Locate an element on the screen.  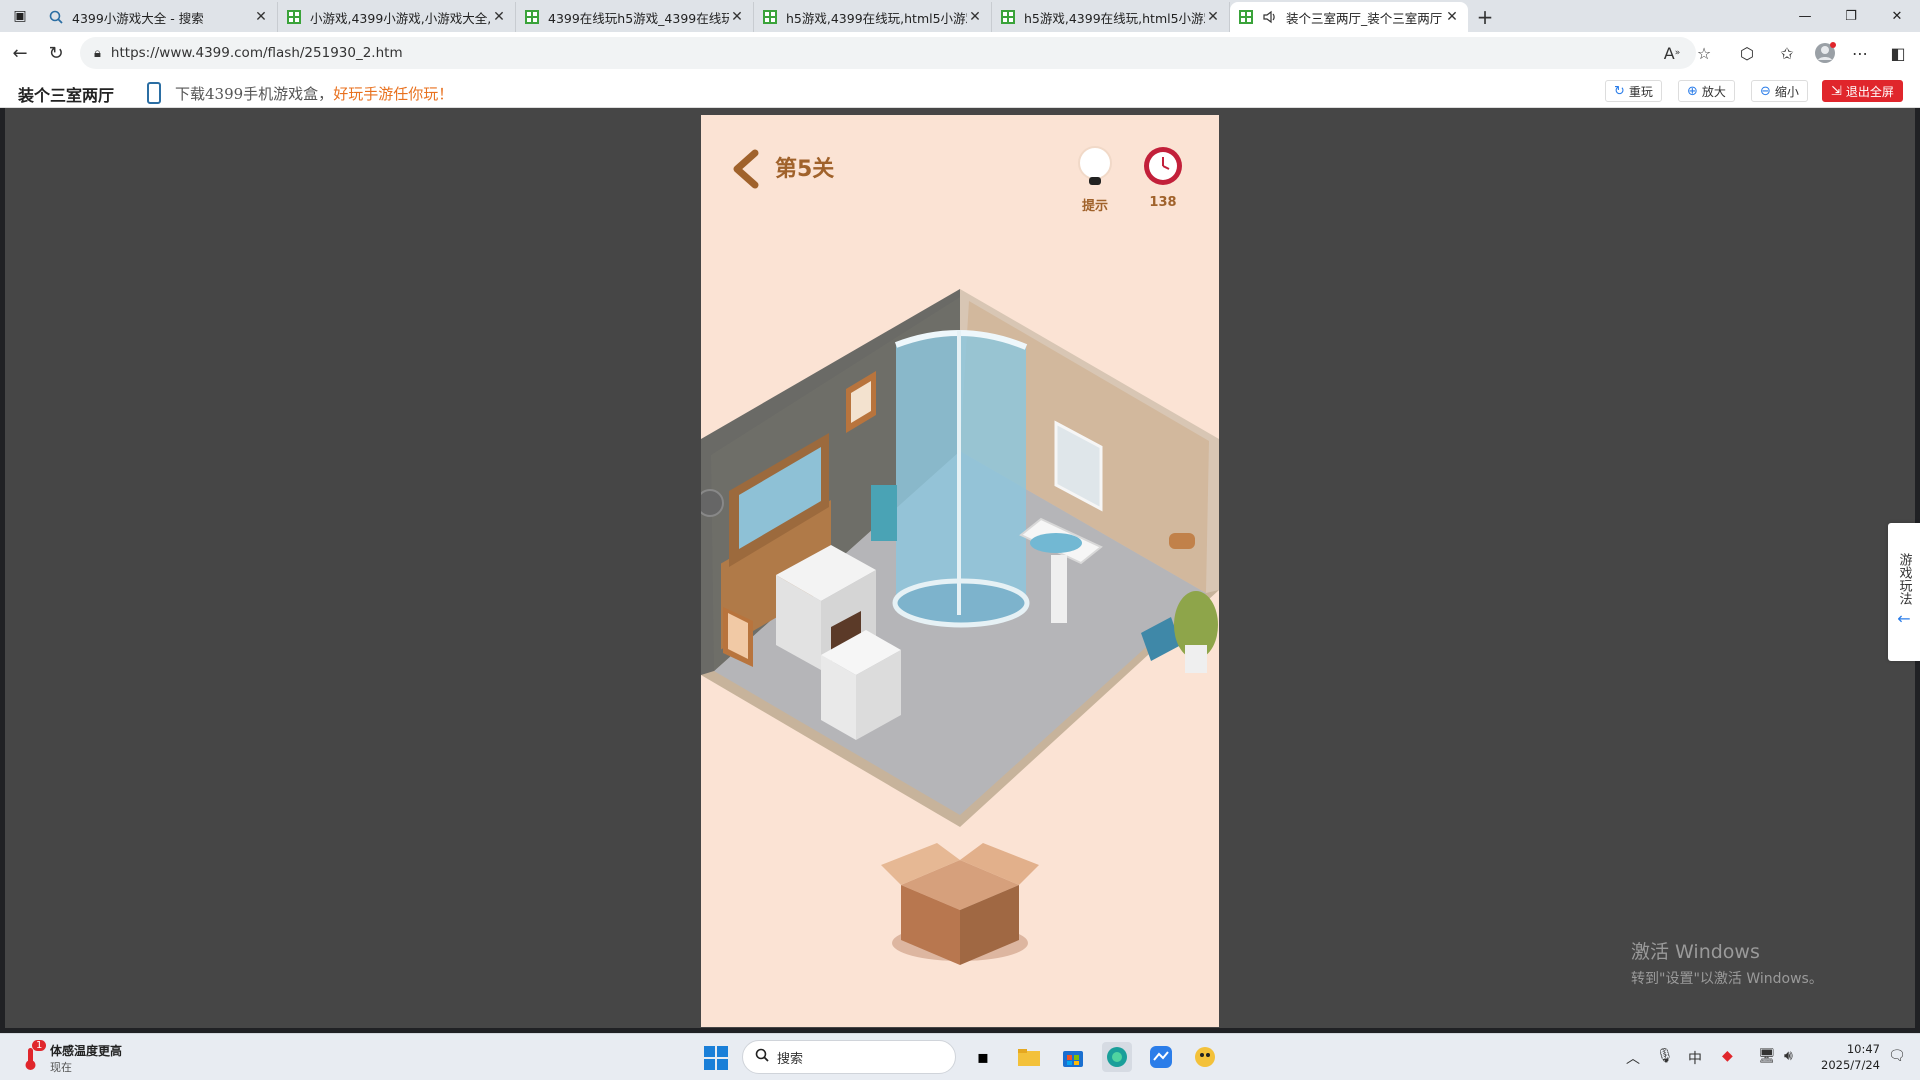
profile-avatar is located at coordinates (1825, 53).